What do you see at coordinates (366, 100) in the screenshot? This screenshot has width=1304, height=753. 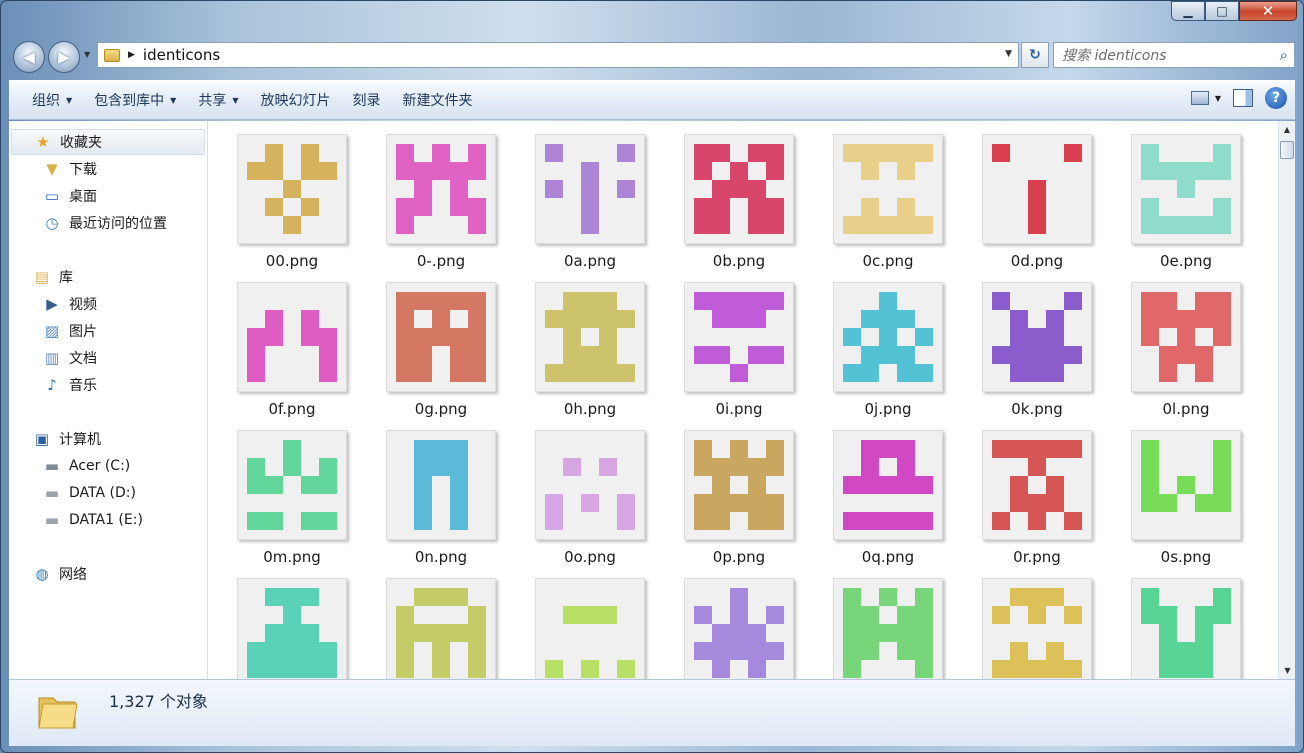 I see `command-button-4: 刻录` at bounding box center [366, 100].